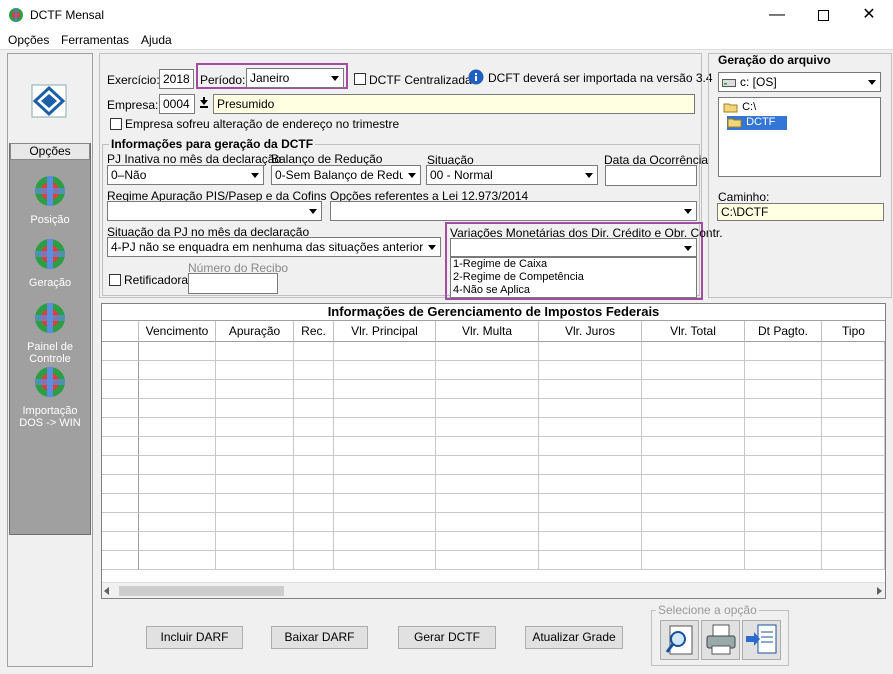 The height and width of the screenshot is (674, 893). What do you see at coordinates (869, 15) in the screenshot?
I see `close-icon: ✕` at bounding box center [869, 15].